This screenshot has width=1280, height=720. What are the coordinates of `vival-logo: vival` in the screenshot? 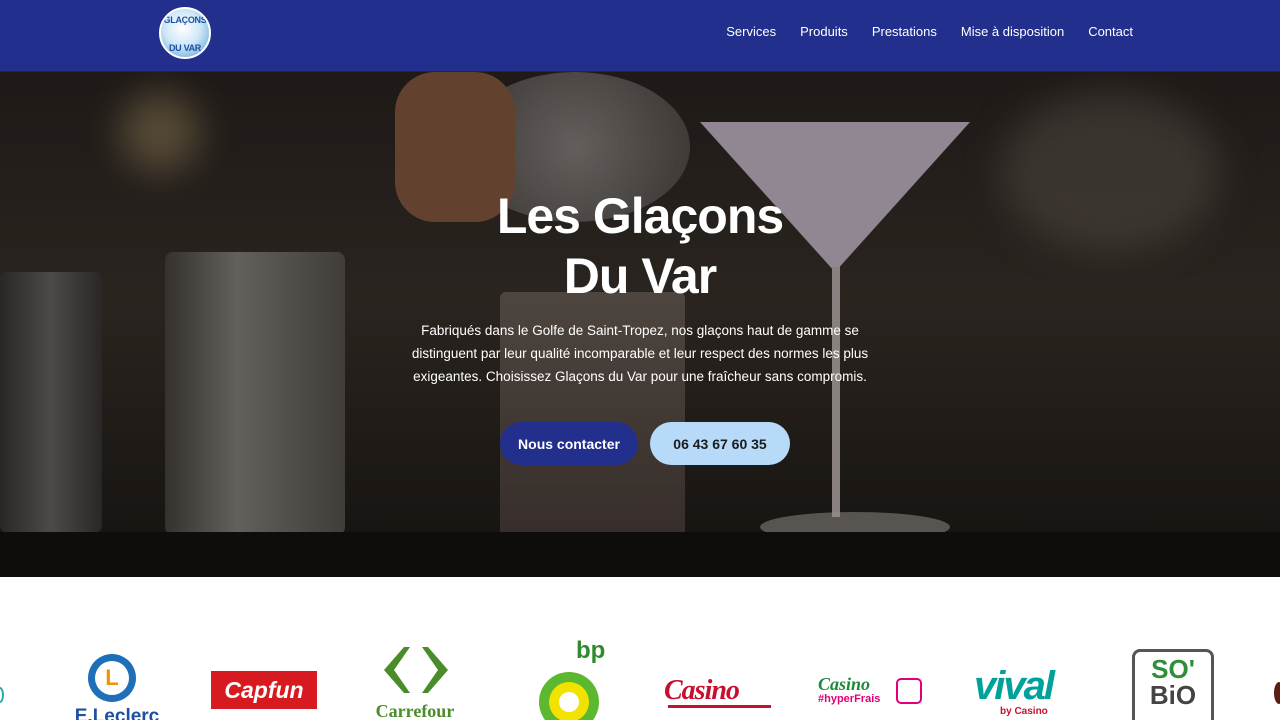 It's located at (1014, 686).